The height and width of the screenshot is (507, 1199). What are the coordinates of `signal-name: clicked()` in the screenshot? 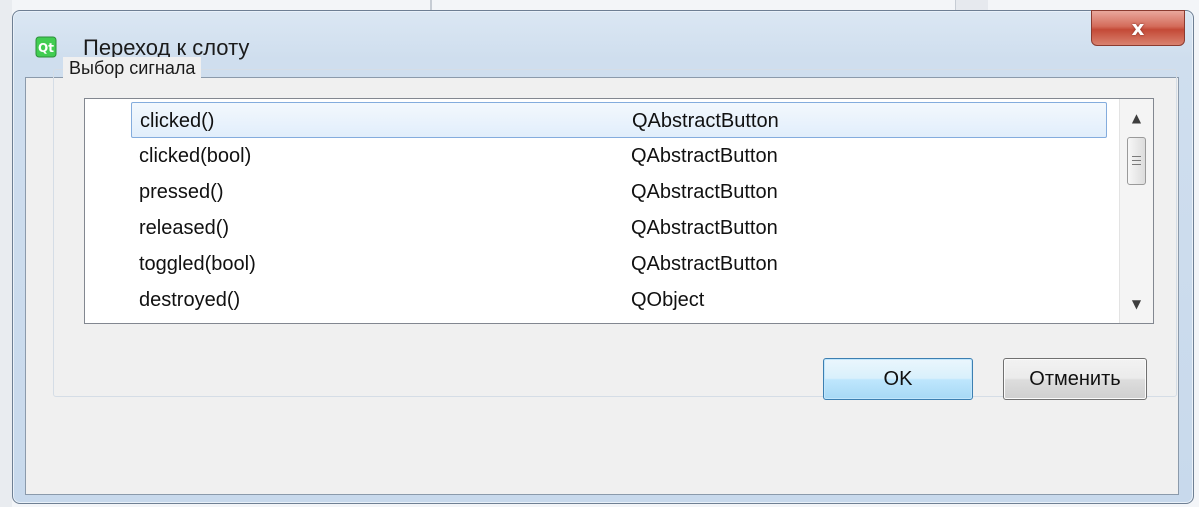 It's located at (177, 121).